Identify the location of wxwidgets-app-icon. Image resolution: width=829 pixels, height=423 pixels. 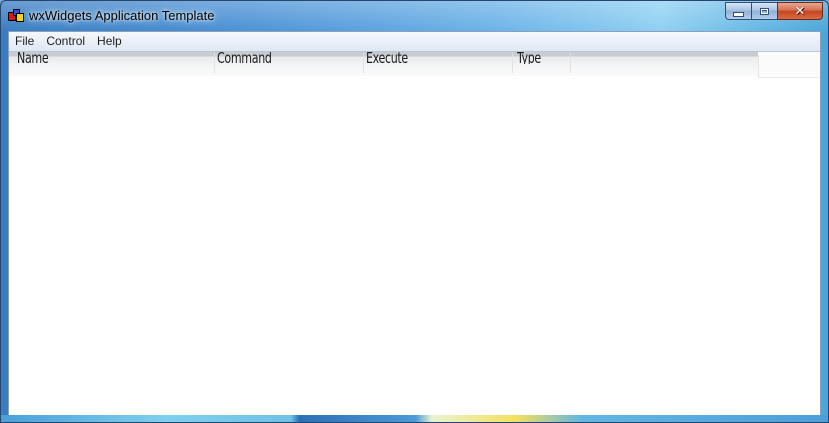
(16, 15).